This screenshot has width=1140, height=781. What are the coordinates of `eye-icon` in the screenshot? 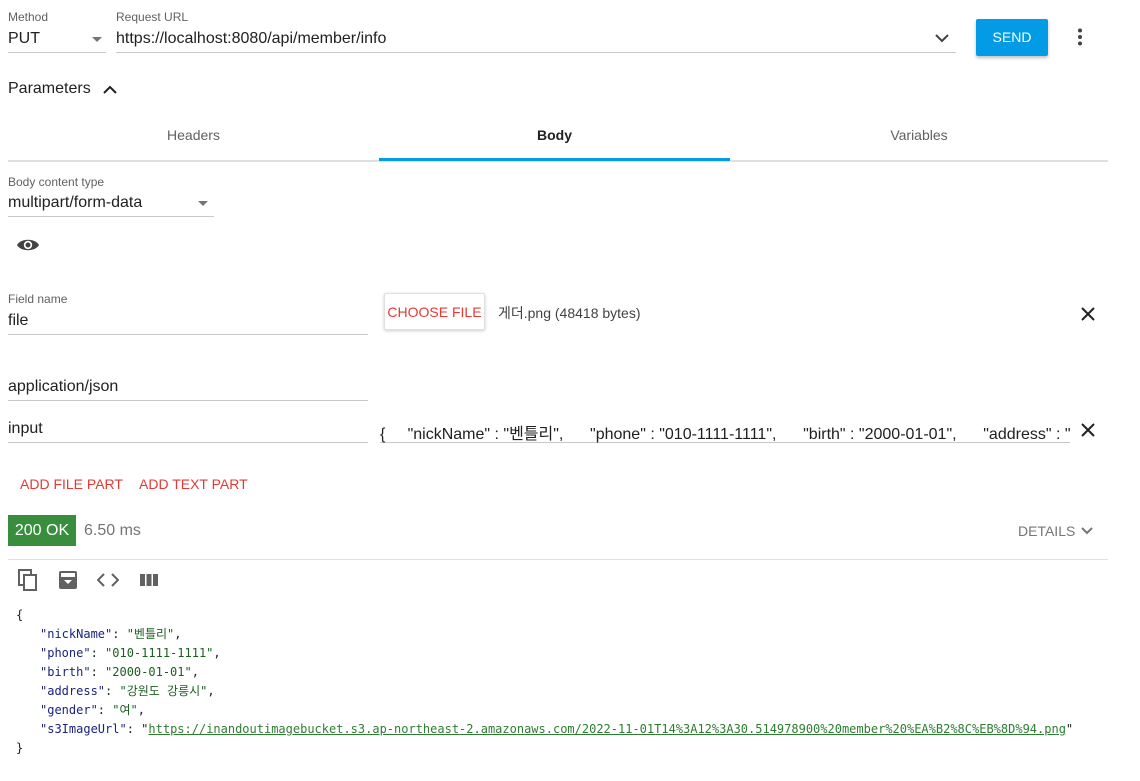 It's located at (28, 245).